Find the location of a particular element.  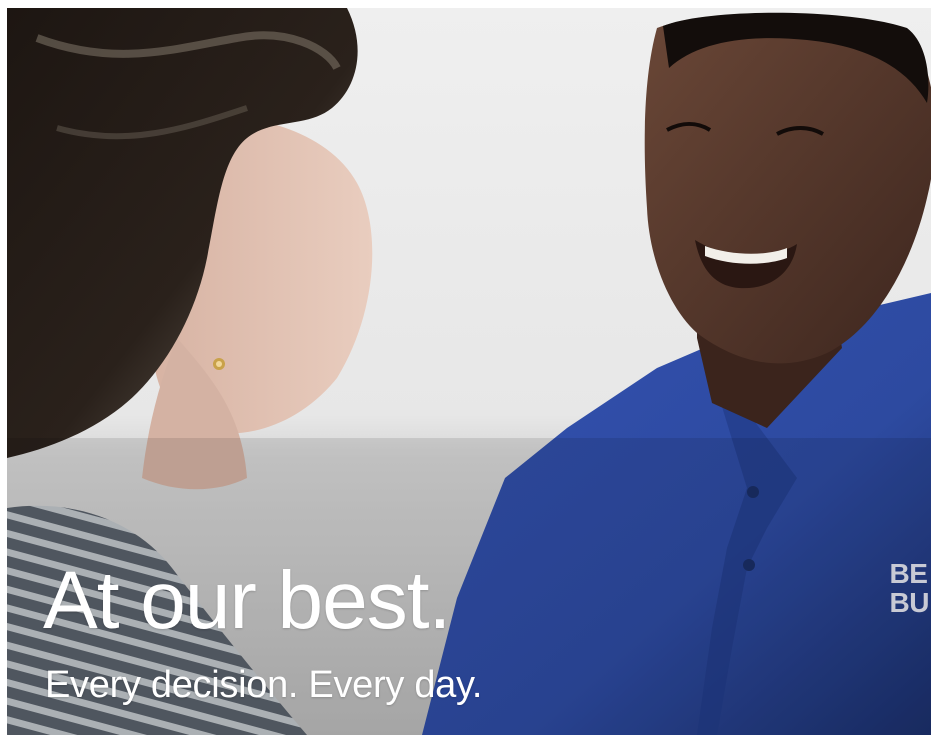

best-buy-logo-icon: BE BU is located at coordinates (909, 588).